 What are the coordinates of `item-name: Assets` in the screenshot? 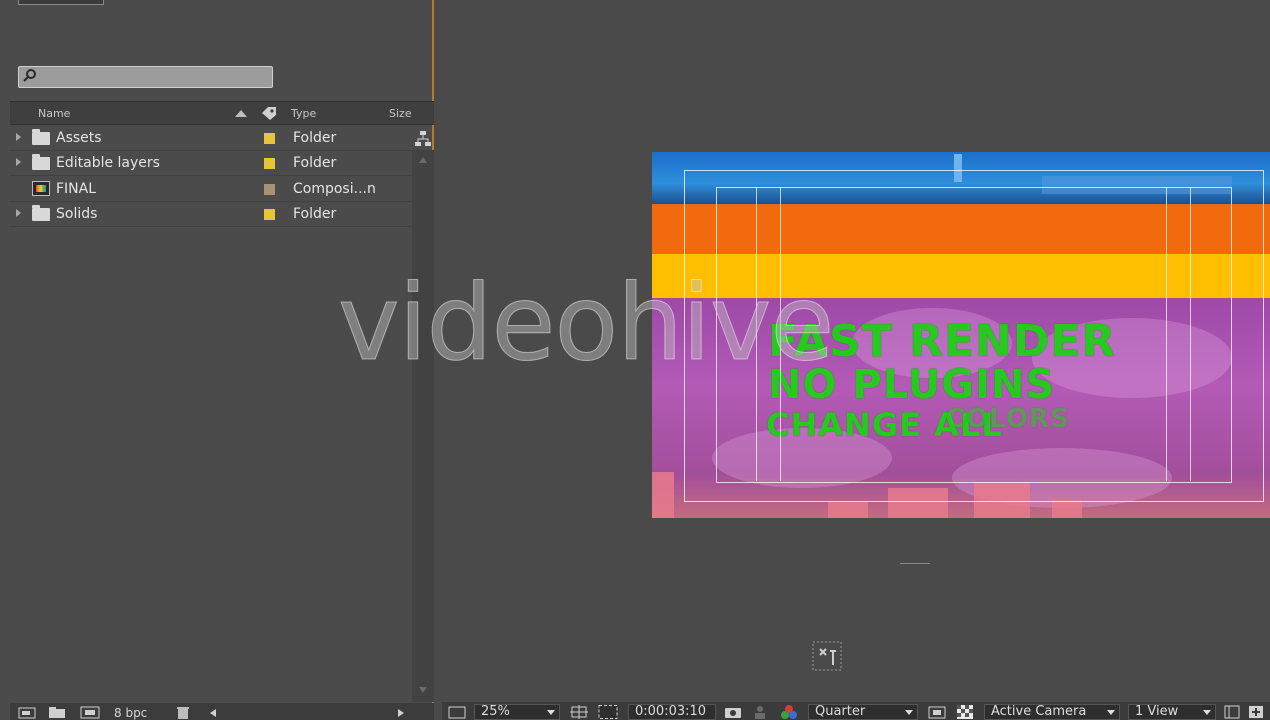 It's located at (79, 138).